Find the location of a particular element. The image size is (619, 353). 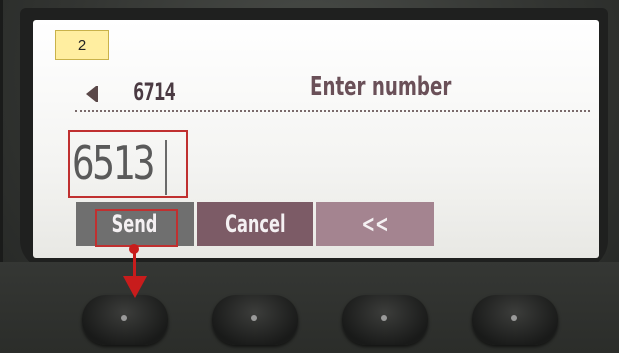

back-arrow-bar is located at coordinates (97, 94).